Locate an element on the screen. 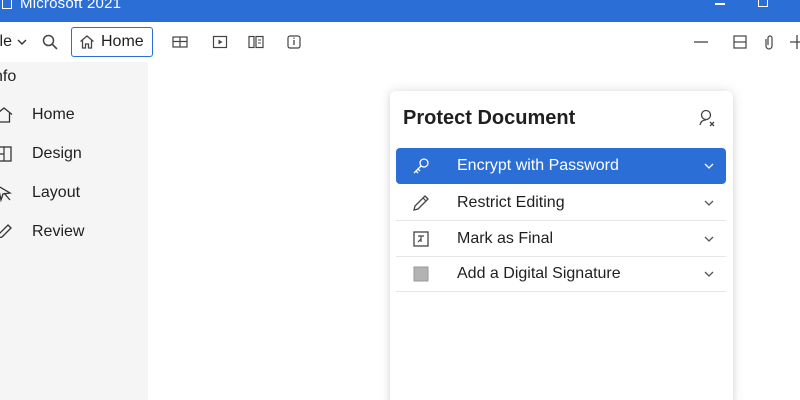  option-label: Restrict Editing is located at coordinates (511, 202).